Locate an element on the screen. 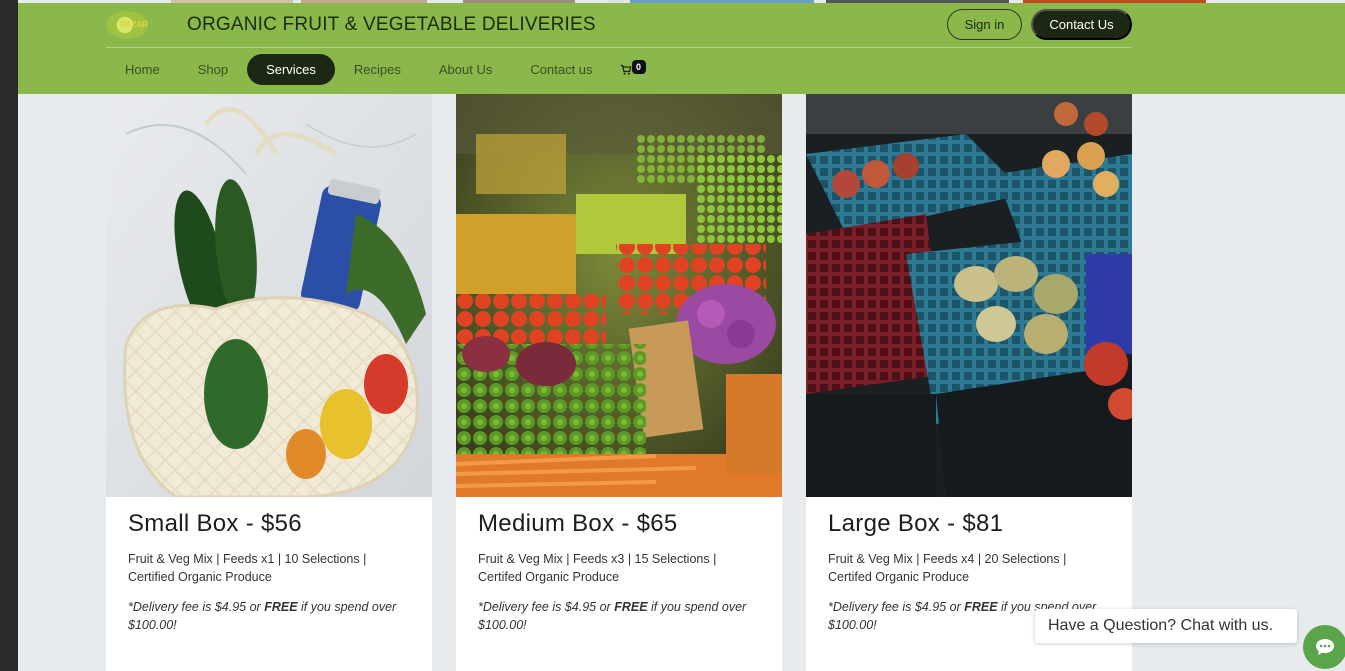 The width and height of the screenshot is (1345, 671). cart-button: 0 is located at coordinates (635, 69).